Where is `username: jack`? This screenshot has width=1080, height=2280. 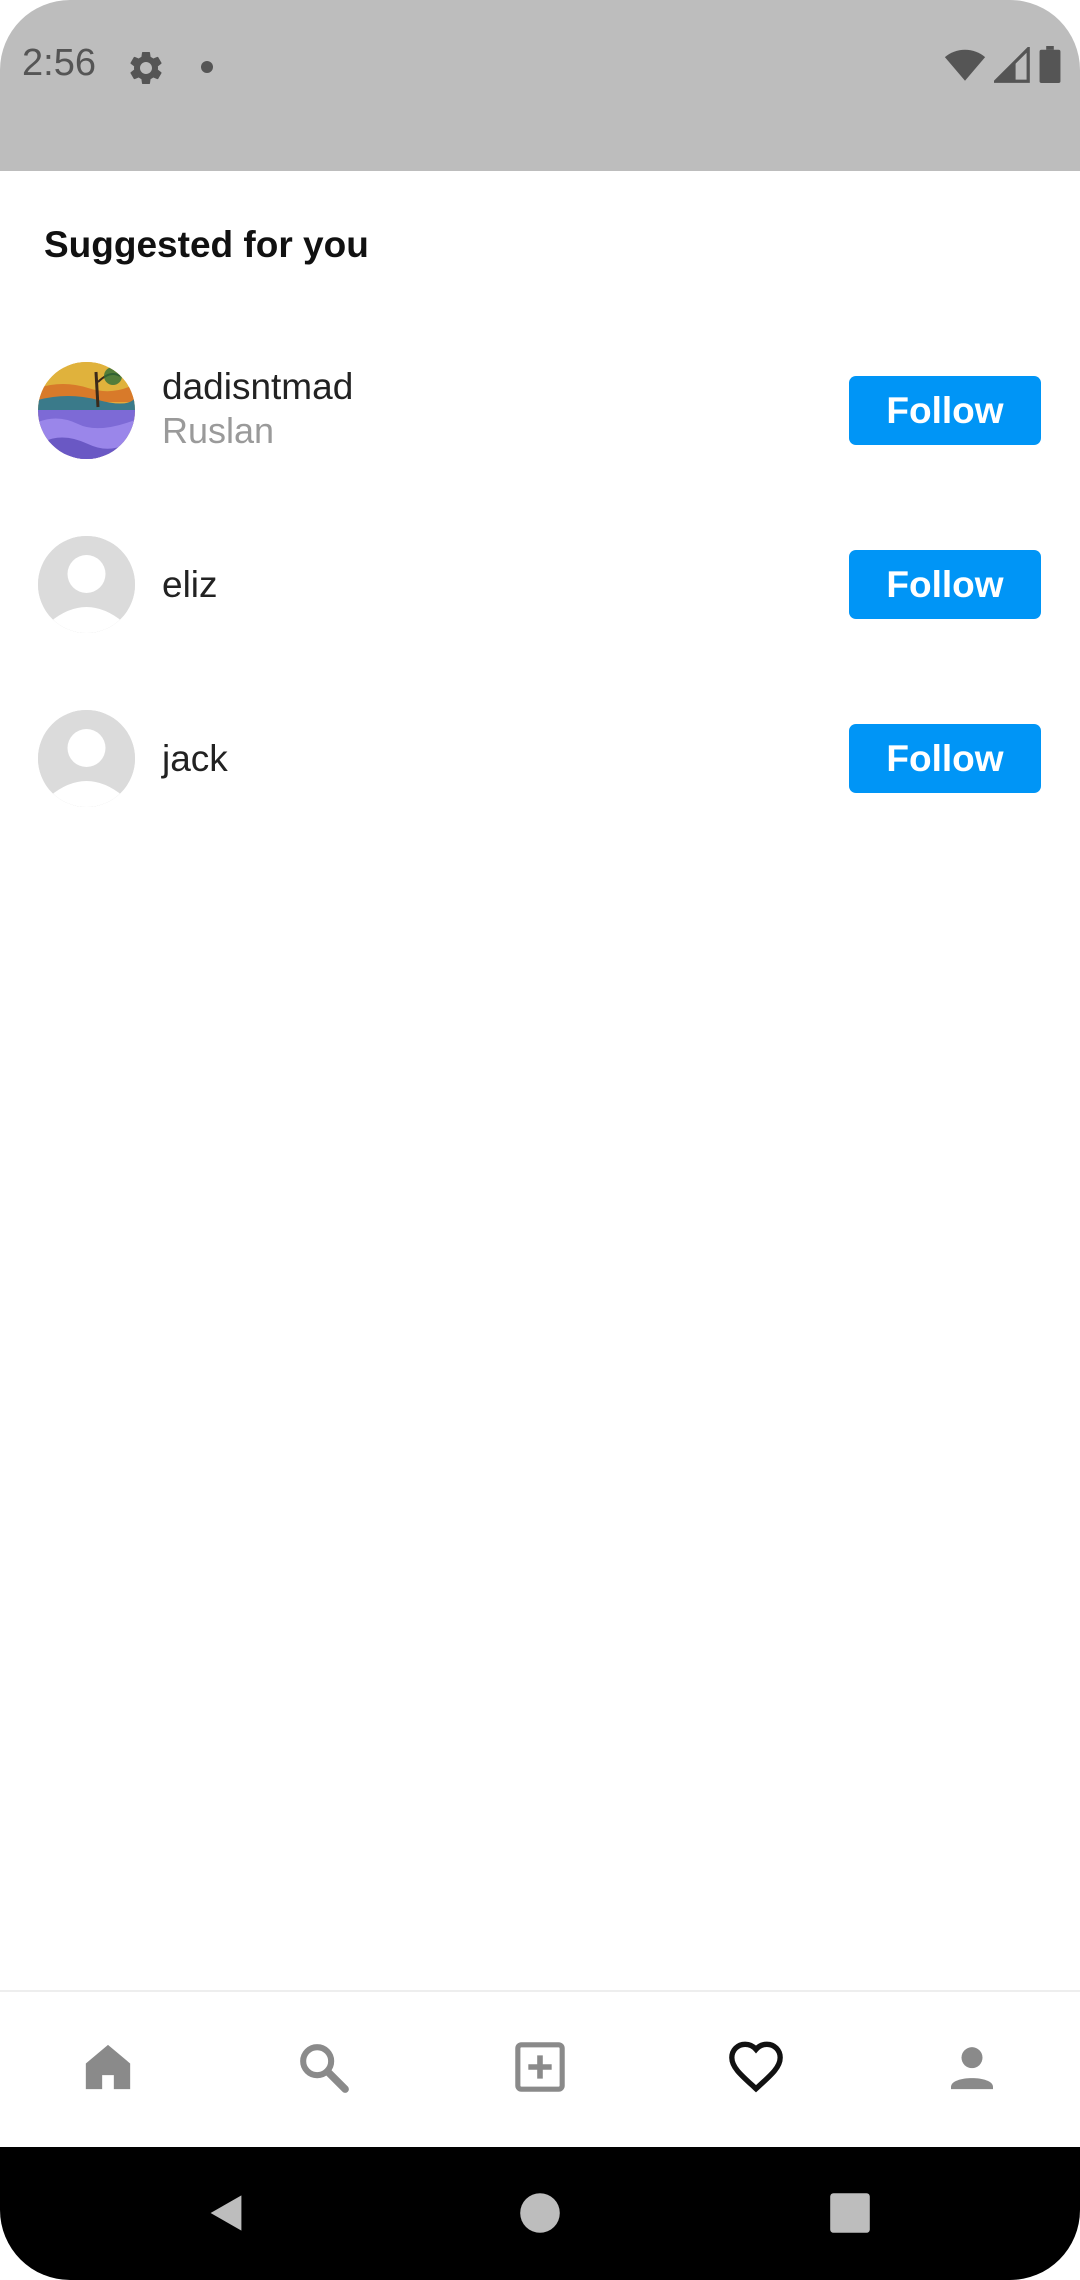
username: jack is located at coordinates (195, 759).